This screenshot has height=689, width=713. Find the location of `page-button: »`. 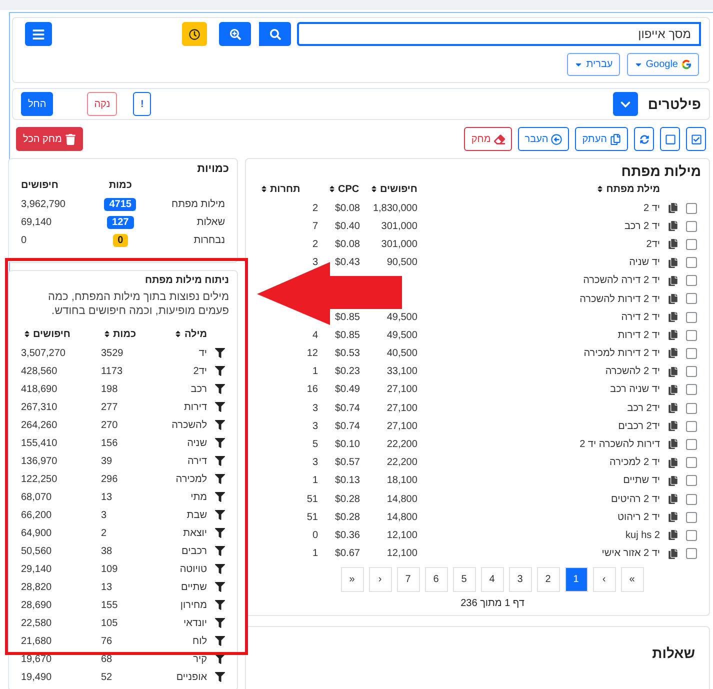

page-button: » is located at coordinates (632, 579).